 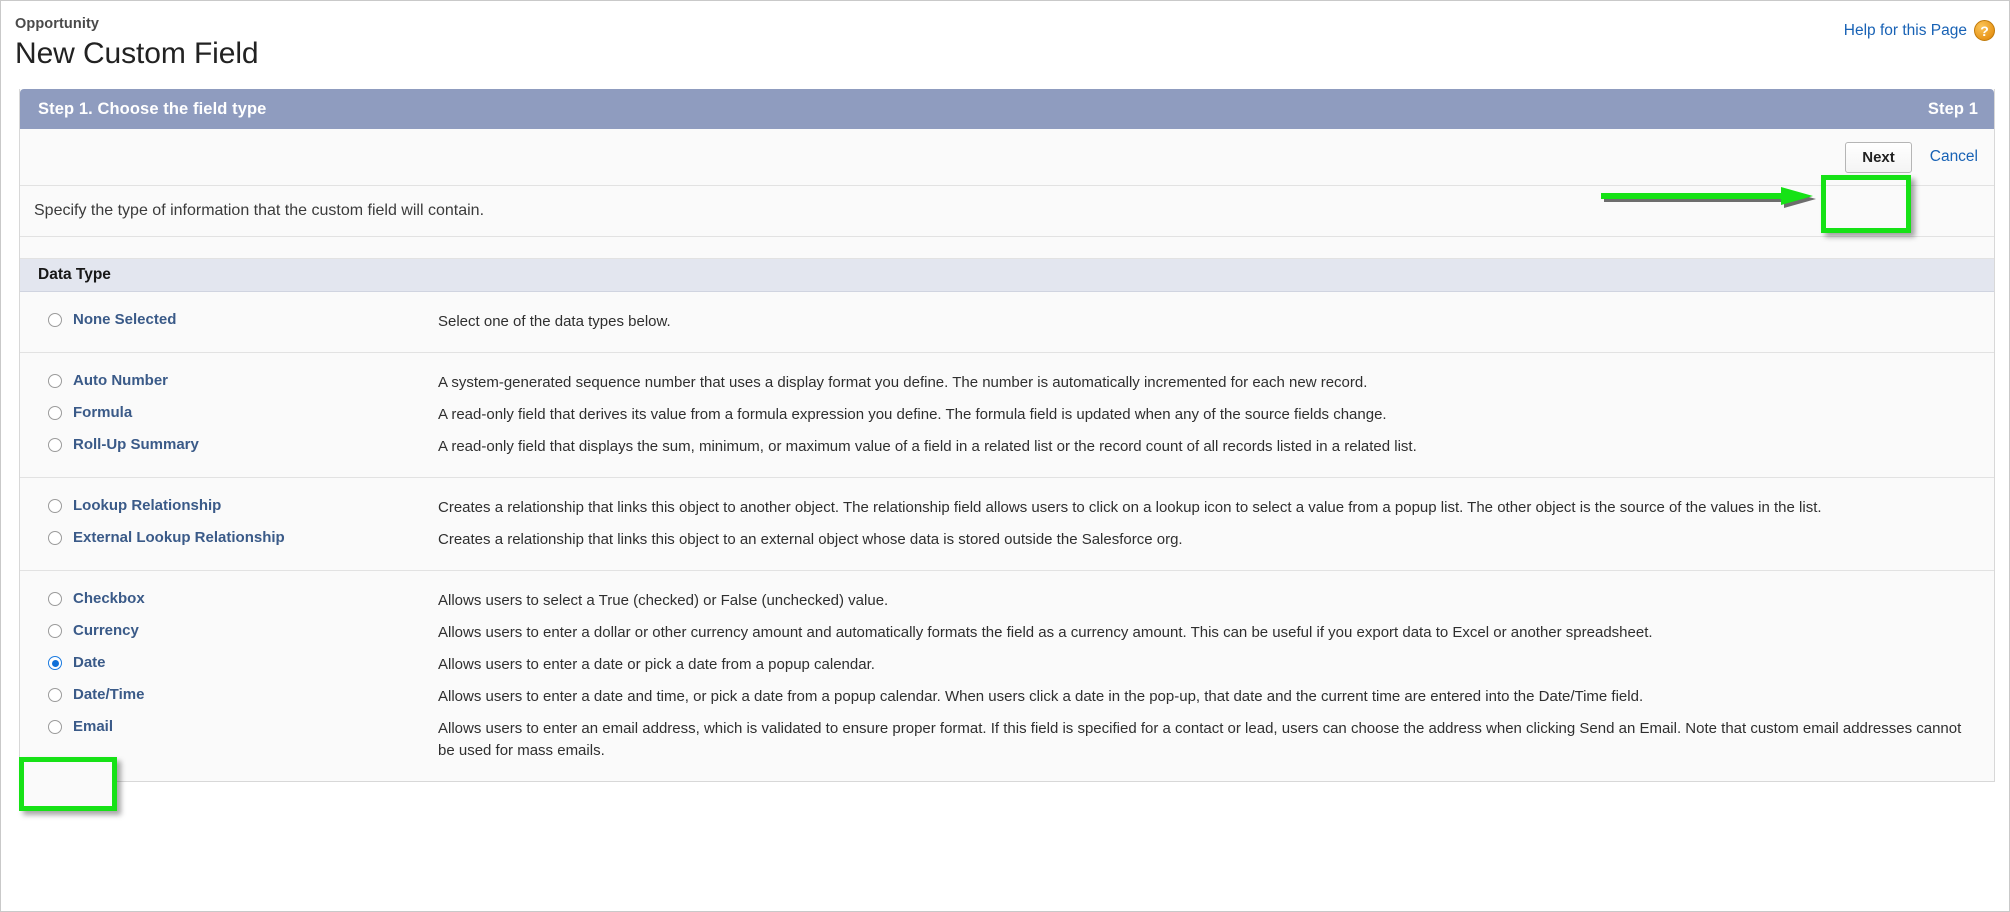 I want to click on data-type-option: Date/Time, so click(x=229, y=695).